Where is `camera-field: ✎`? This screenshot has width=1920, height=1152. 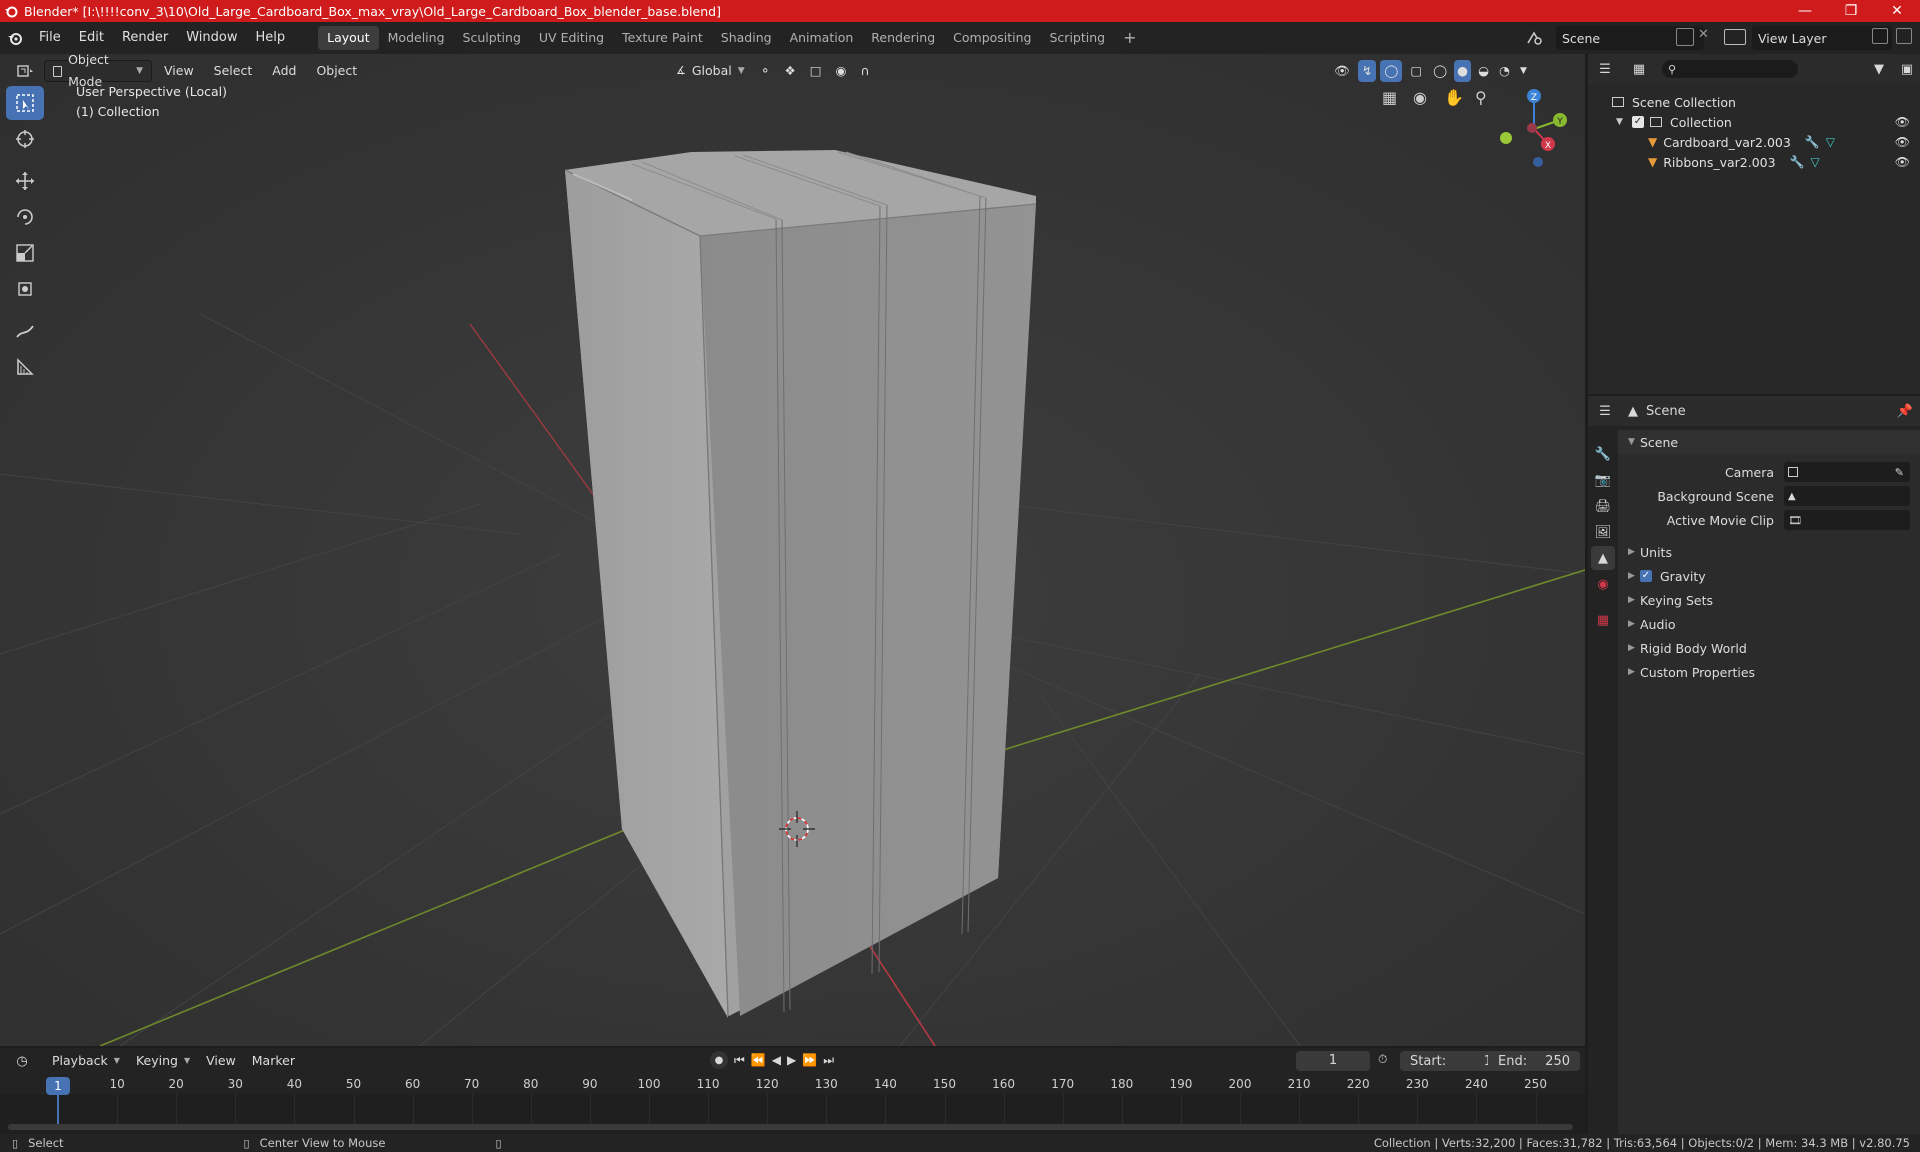
camera-field: ✎ is located at coordinates (1847, 472).